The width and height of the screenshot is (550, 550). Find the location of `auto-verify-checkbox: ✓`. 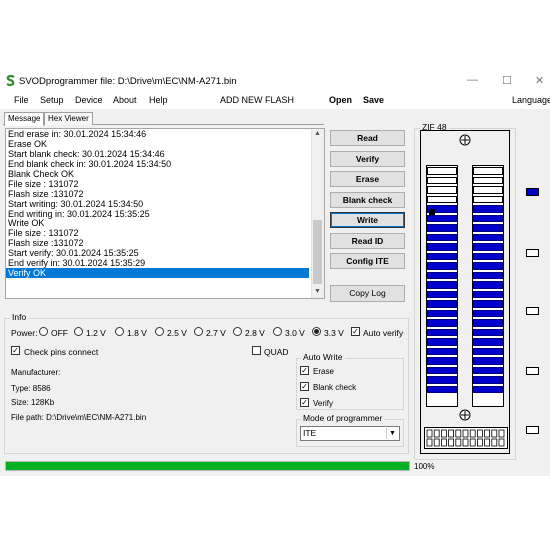

auto-verify-checkbox: ✓ is located at coordinates (355, 331).